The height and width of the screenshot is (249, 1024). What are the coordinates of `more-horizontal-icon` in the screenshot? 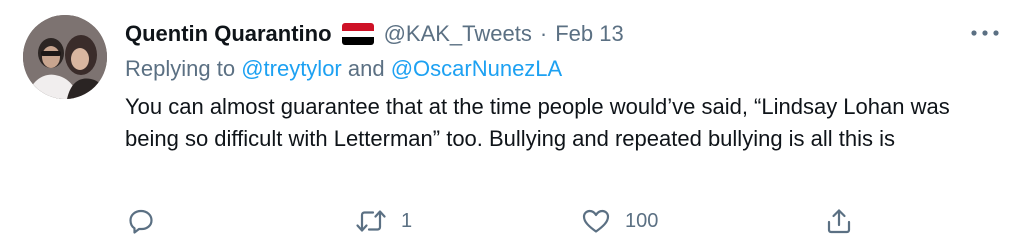 It's located at (985, 33).